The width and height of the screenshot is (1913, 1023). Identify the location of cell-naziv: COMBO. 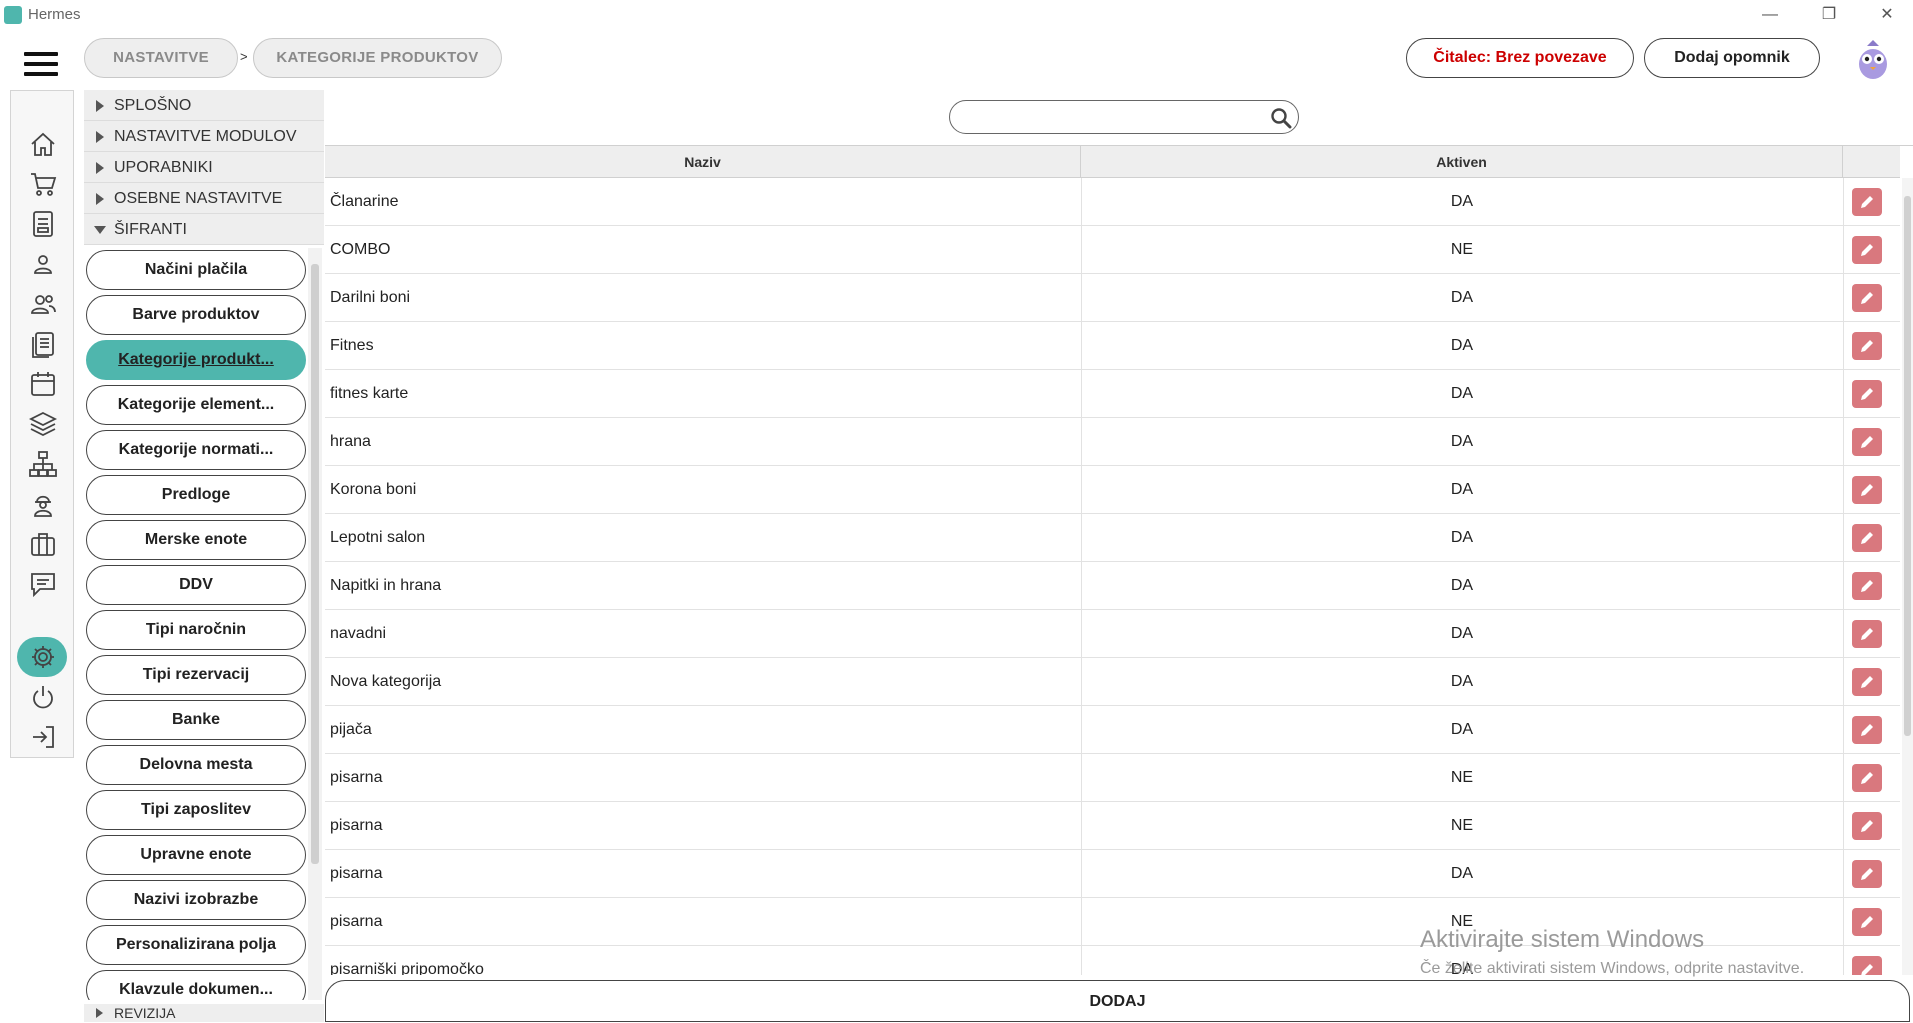
(360, 249).